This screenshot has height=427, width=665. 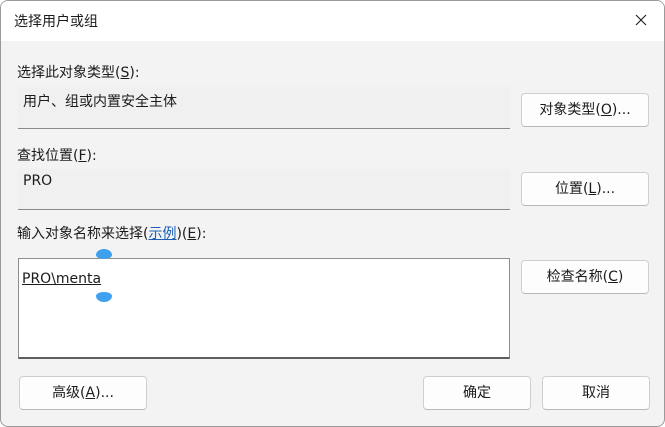 I want to click on object-names-label: 输入对象名称来选择(示例)(E):, so click(x=112, y=234).